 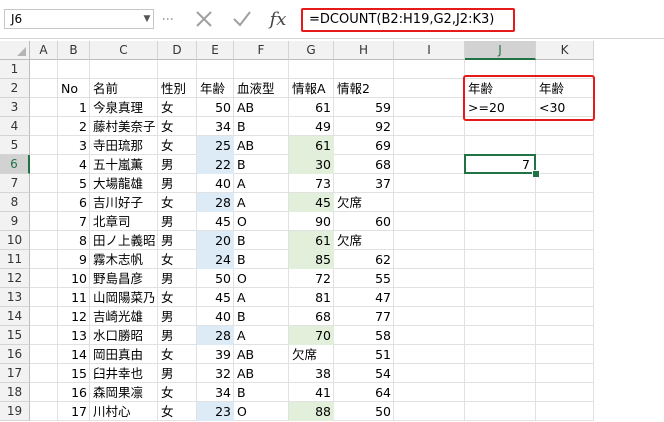 I want to click on cell-info2: 60, so click(x=364, y=221).